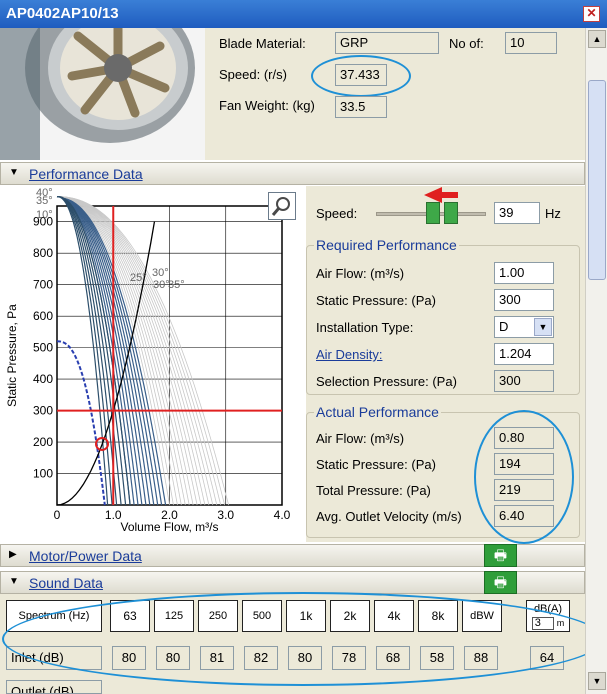 The width and height of the screenshot is (607, 694). I want to click on y-tick-label: 700, so click(43, 285).